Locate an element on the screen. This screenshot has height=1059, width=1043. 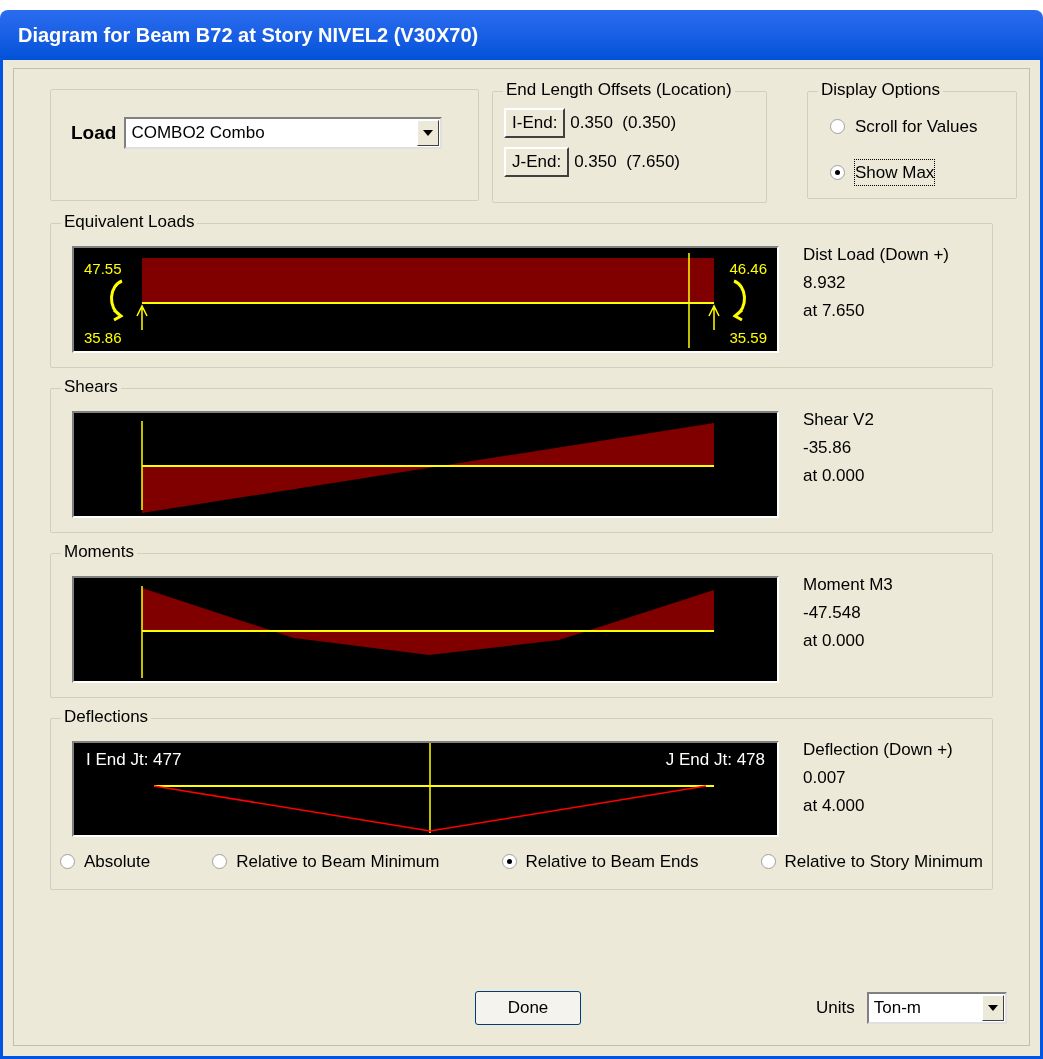
readout-text: -47.548 is located at coordinates (832, 613).